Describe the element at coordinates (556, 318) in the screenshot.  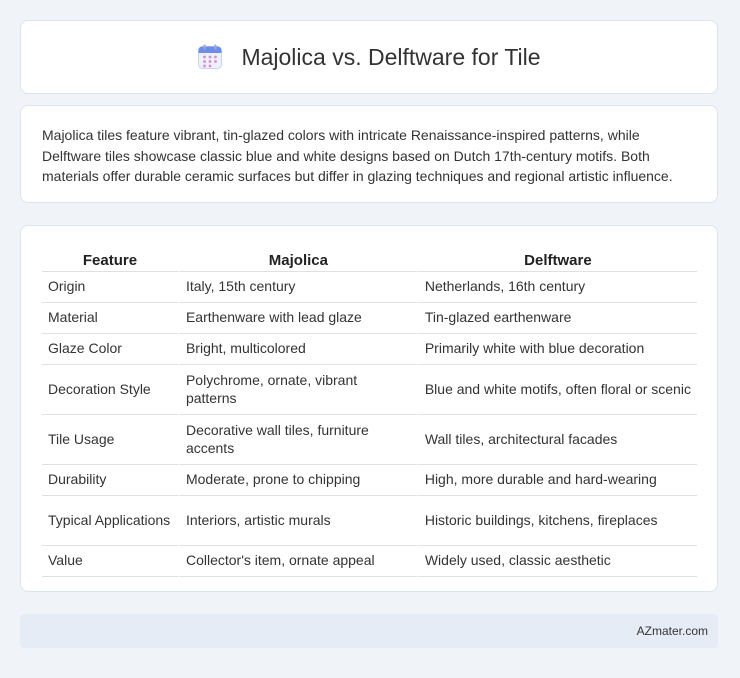
I see `delftware-cell: Tin-glazed earthenware` at that location.